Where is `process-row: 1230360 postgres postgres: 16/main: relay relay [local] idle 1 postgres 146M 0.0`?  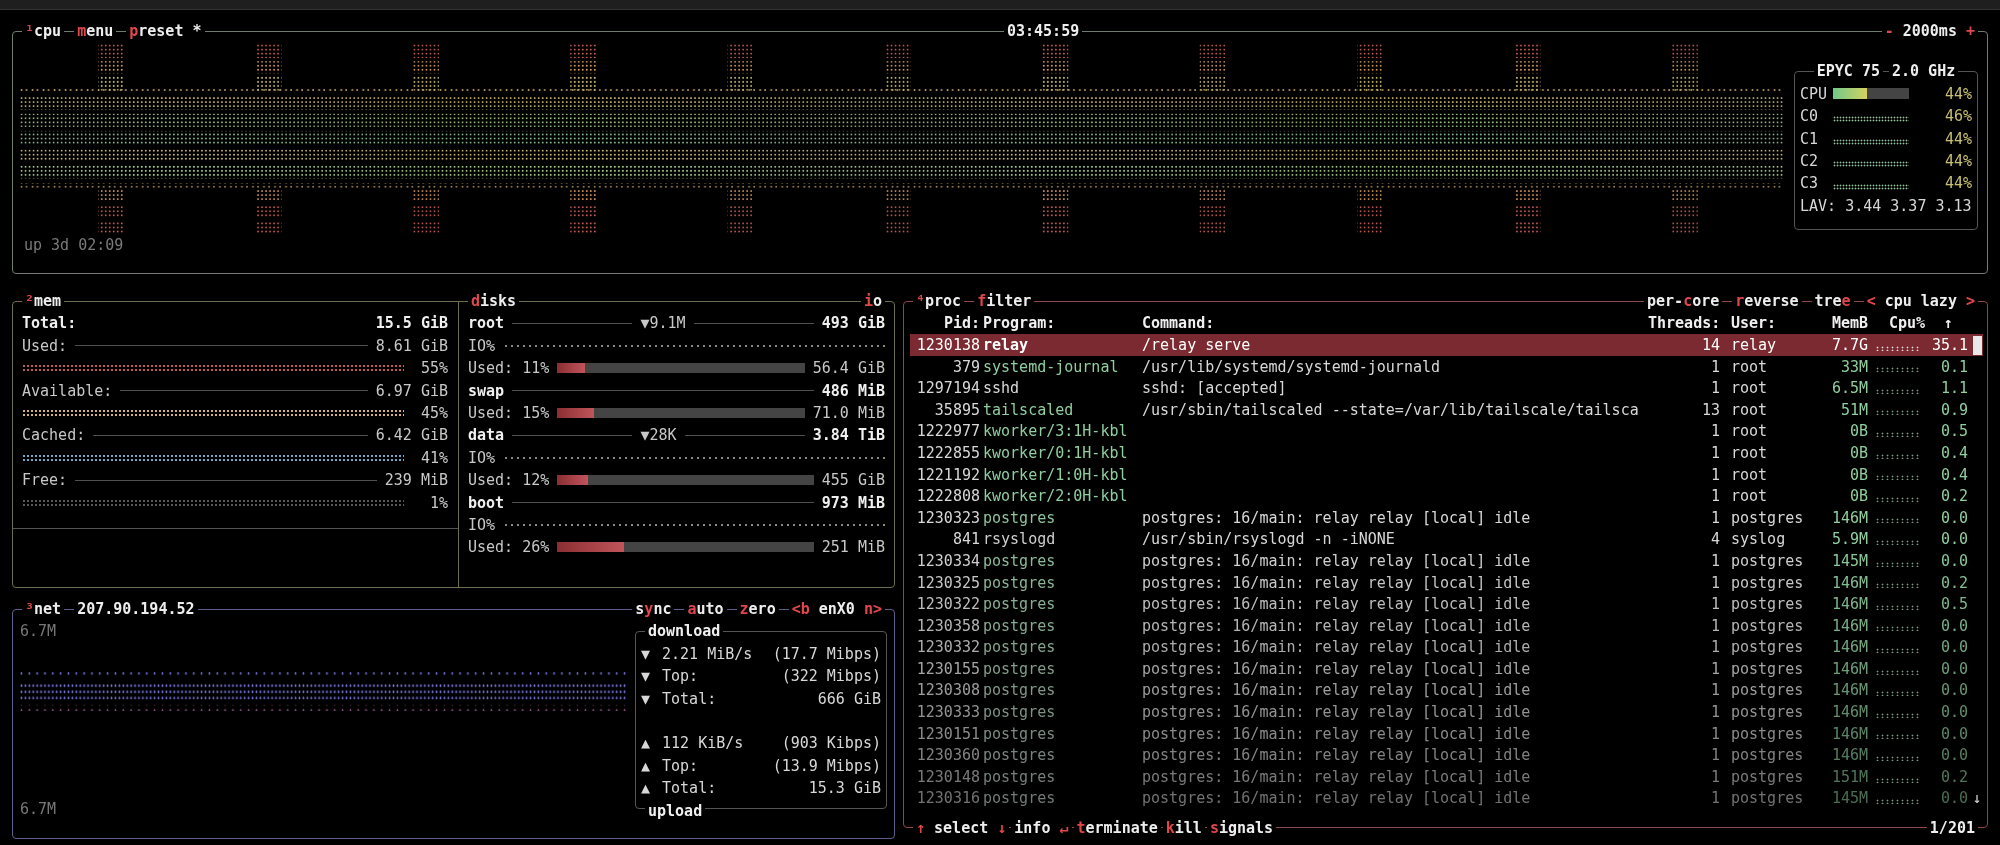
process-row: 1230360 postgres postgres: 16/main: relay relay [local] idle 1 postgres 146M 0.0 is located at coordinates (1446, 755).